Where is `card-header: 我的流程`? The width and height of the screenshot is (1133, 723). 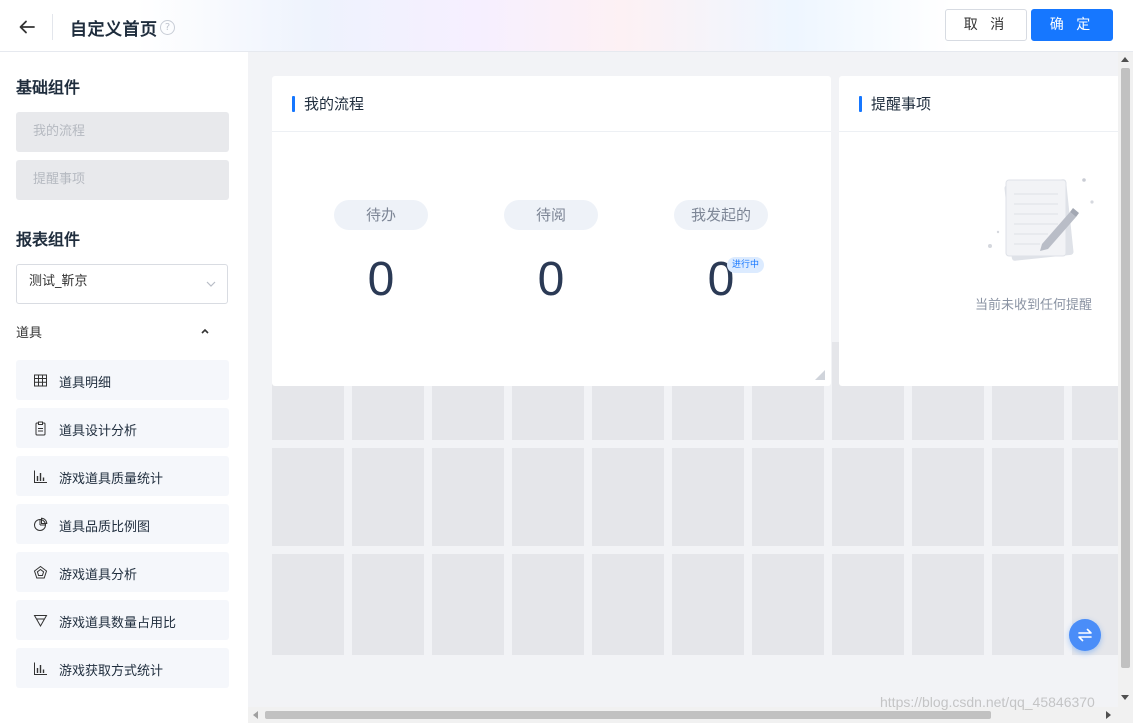
card-header: 我的流程 is located at coordinates (551, 104).